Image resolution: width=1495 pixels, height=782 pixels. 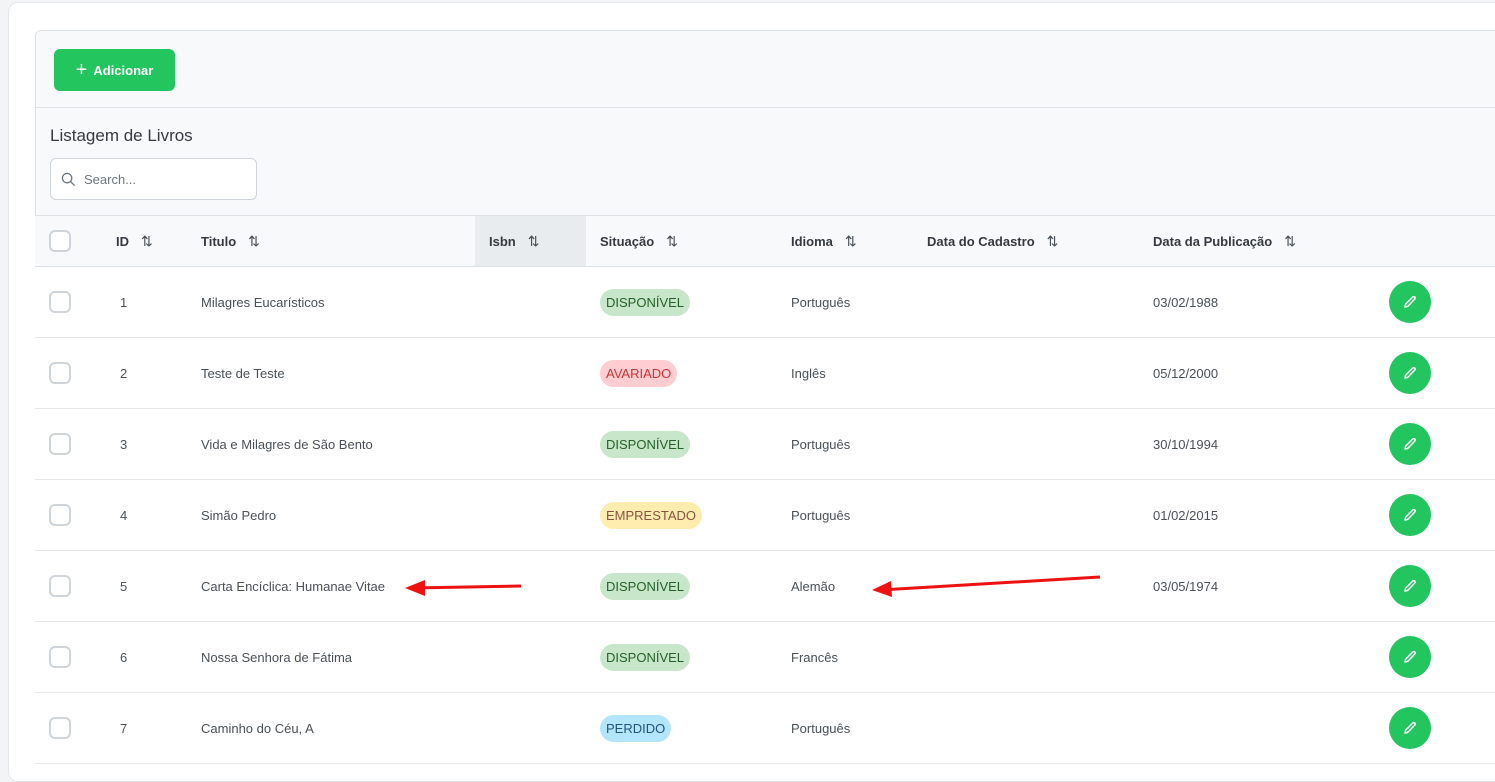 What do you see at coordinates (1040, 241) in the screenshot?
I see `column-data-cadastro: Data do Cadastro ⇅` at bounding box center [1040, 241].